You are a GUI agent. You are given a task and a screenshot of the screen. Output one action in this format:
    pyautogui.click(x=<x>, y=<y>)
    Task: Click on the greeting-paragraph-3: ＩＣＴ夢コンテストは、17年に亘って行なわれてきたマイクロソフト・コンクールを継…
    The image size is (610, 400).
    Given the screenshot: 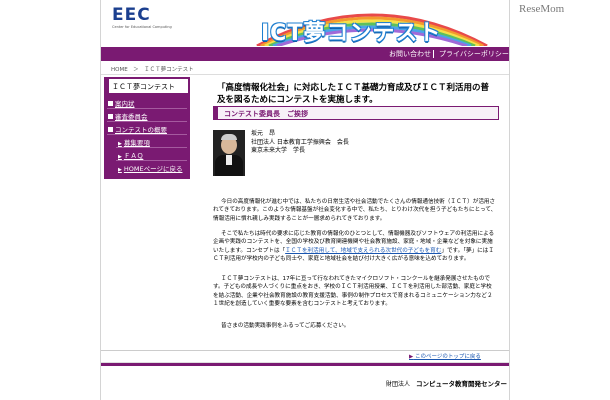 What is the action you would take?
    pyautogui.click(x=353, y=292)
    